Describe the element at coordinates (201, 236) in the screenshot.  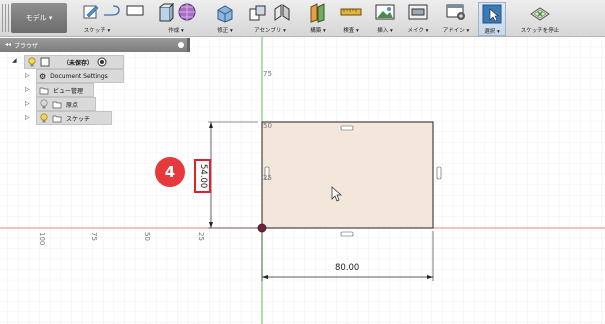
I see `axis-label-h25: 25` at that location.